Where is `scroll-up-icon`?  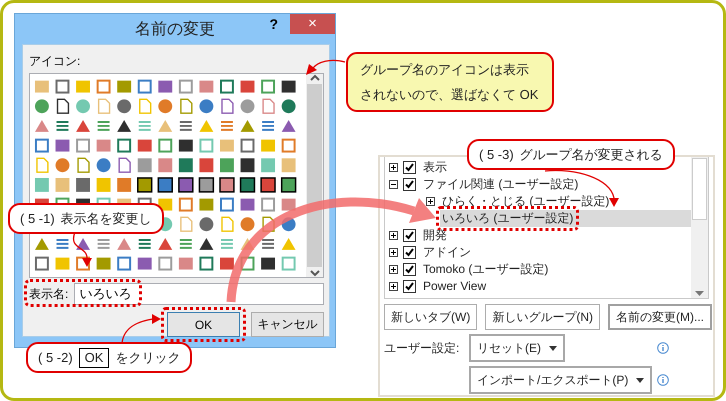 scroll-up-icon is located at coordinates (315, 78).